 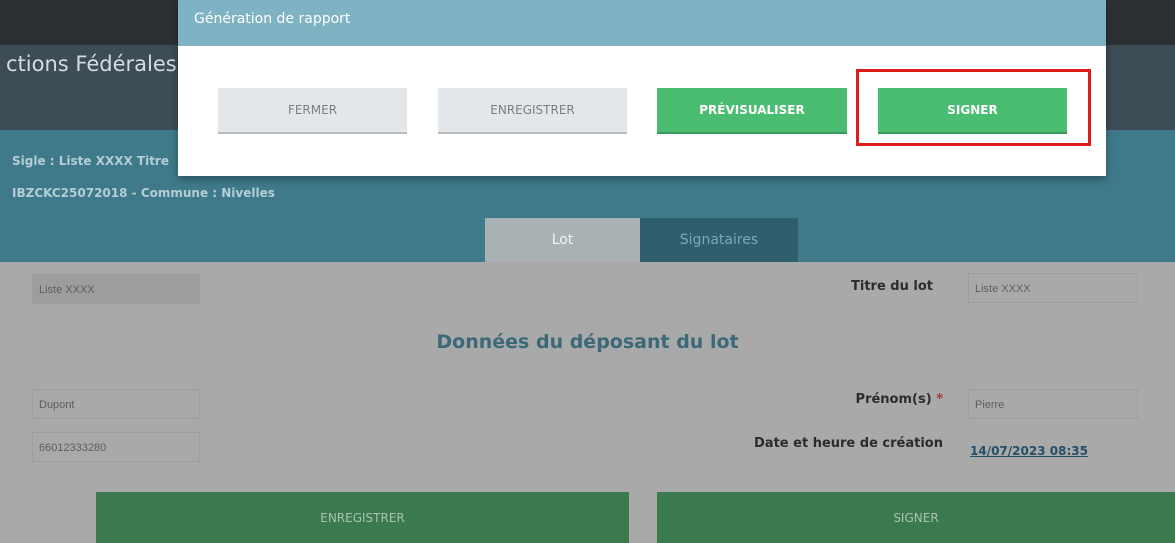 I want to click on nom-field: Dupont, so click(x=116, y=404).